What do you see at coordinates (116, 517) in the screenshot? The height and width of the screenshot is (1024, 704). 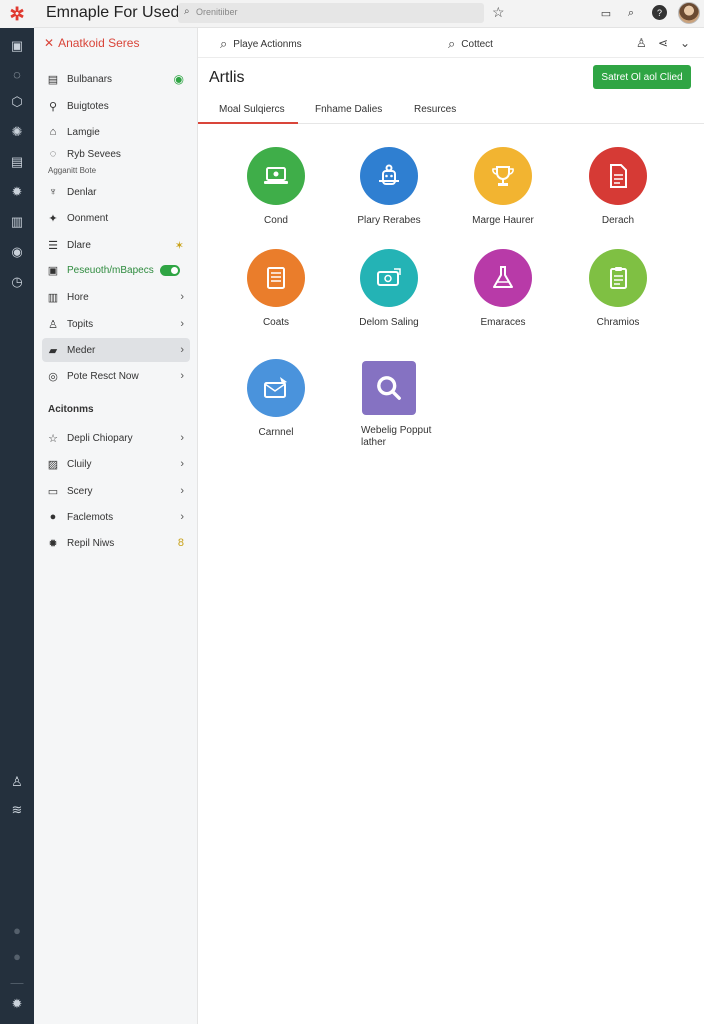 I see `sidebar-action-faclemots: ● Faclemots ›` at bounding box center [116, 517].